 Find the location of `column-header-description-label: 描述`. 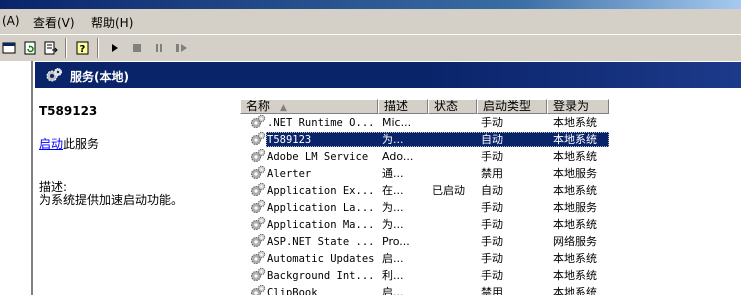

column-header-description-label: 描述 is located at coordinates (396, 106).